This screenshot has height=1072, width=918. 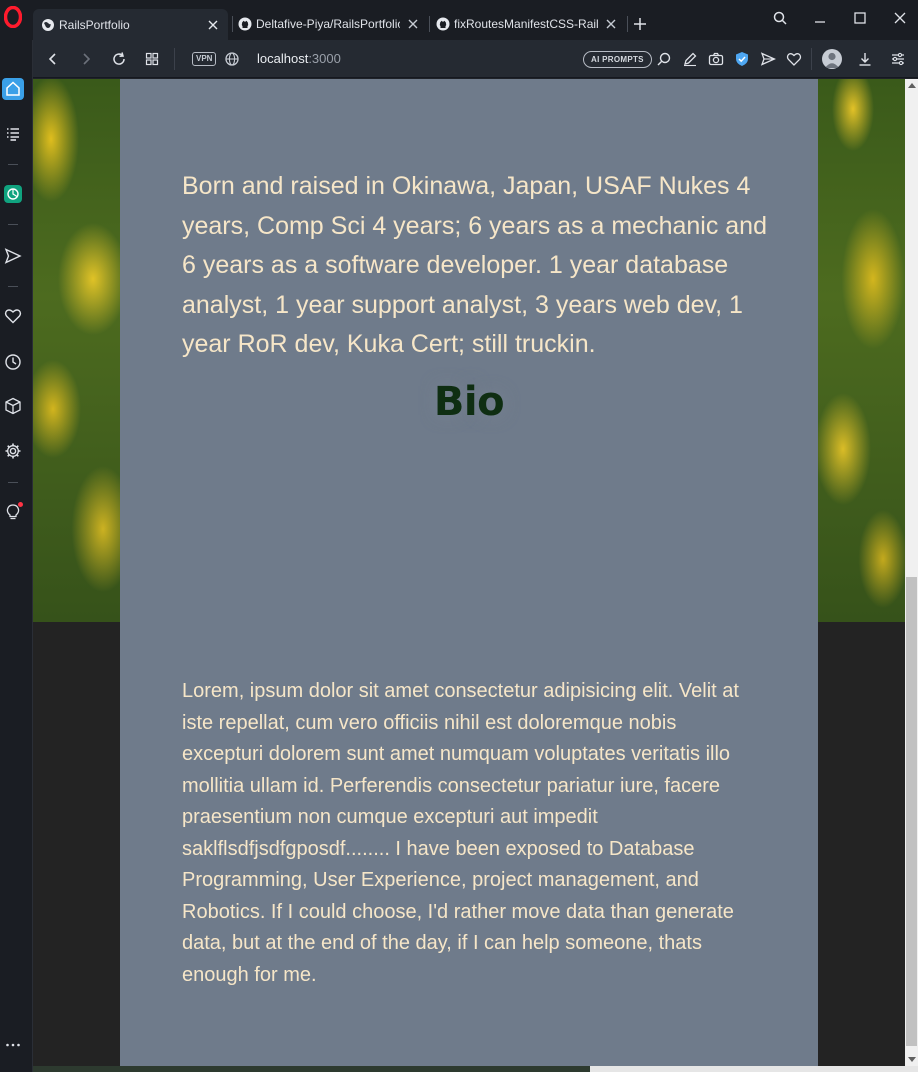 What do you see at coordinates (742, 59) in the screenshot?
I see `shield-icon` at bounding box center [742, 59].